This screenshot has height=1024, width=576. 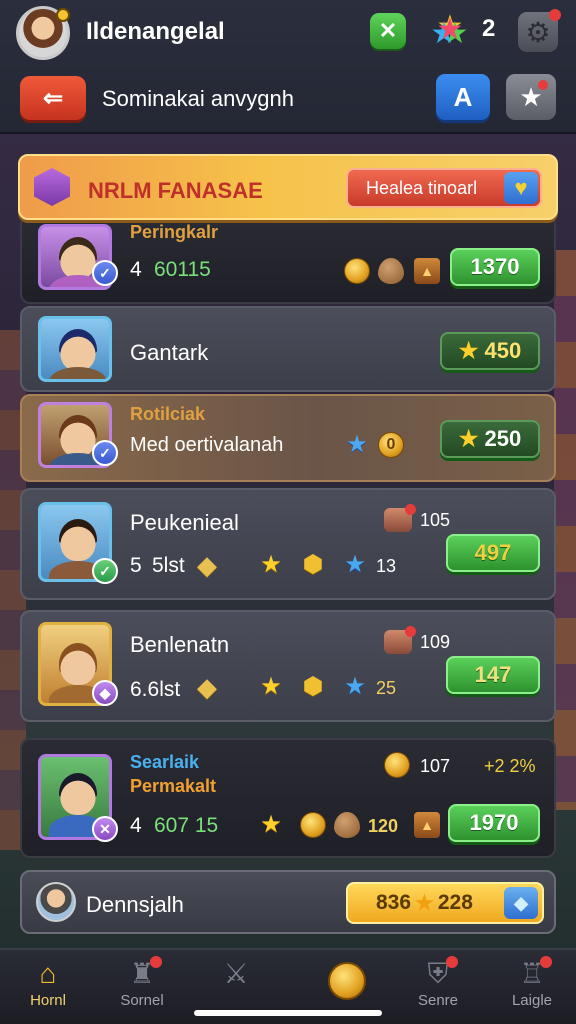 I want to click on summary-score-bar: 836 ★ 228 ◆, so click(x=445, y=903).